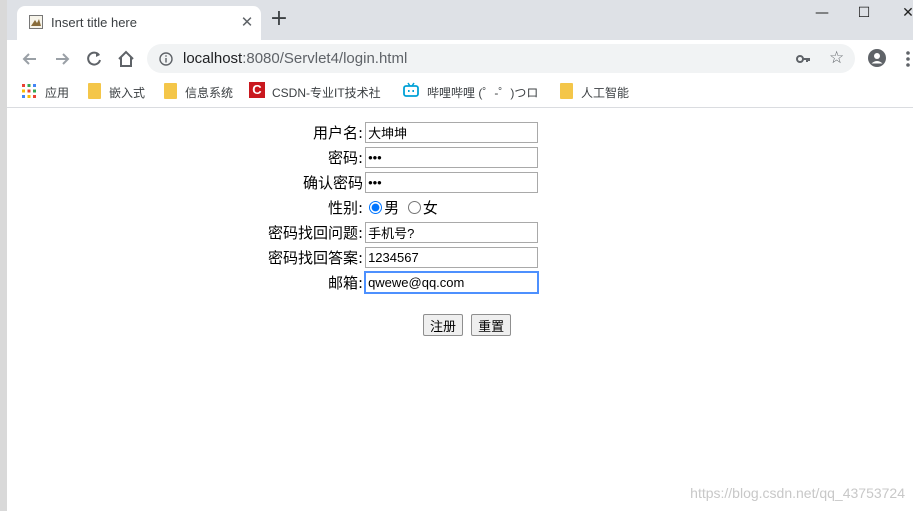 The width and height of the screenshot is (913, 511). I want to click on minimize-button: —, so click(822, 13).